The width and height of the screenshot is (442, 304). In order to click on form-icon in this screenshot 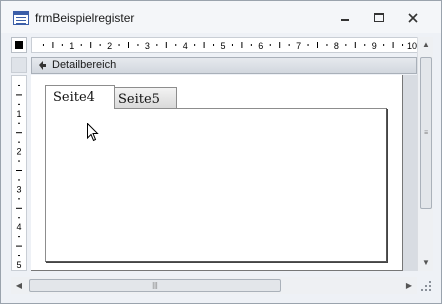, I will do `click(21, 18)`.